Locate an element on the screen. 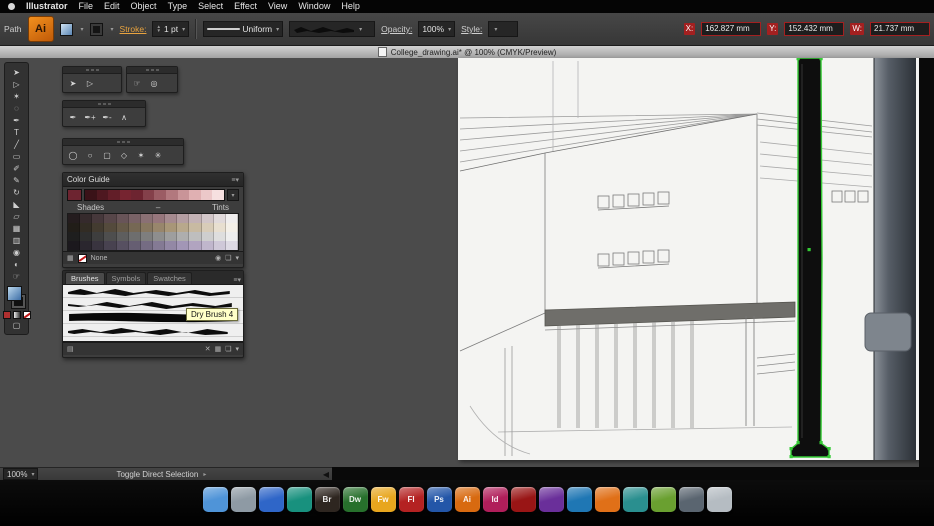 Image resolution: width=934 pixels, height=526 pixels. menu-effect: Effect is located at coordinates (245, 6).